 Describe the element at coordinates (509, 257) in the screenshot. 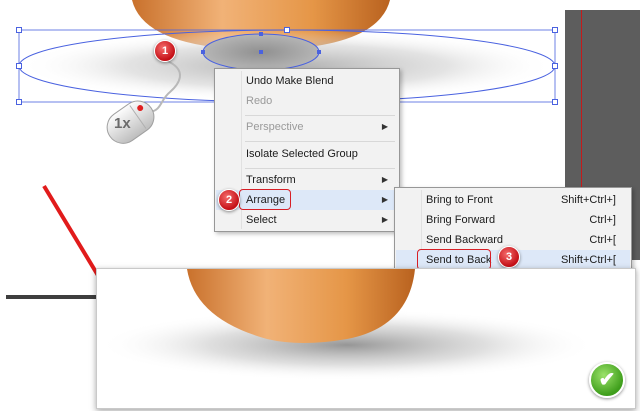

I see `step-three-badge: 3` at that location.